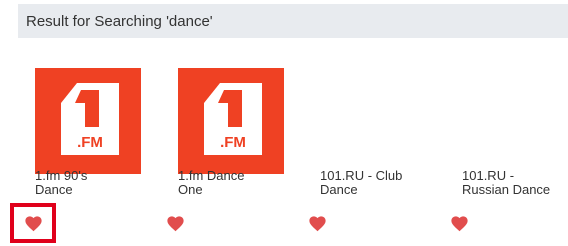  I want to click on station-name-line1: 1.fm Dance, so click(211, 175).